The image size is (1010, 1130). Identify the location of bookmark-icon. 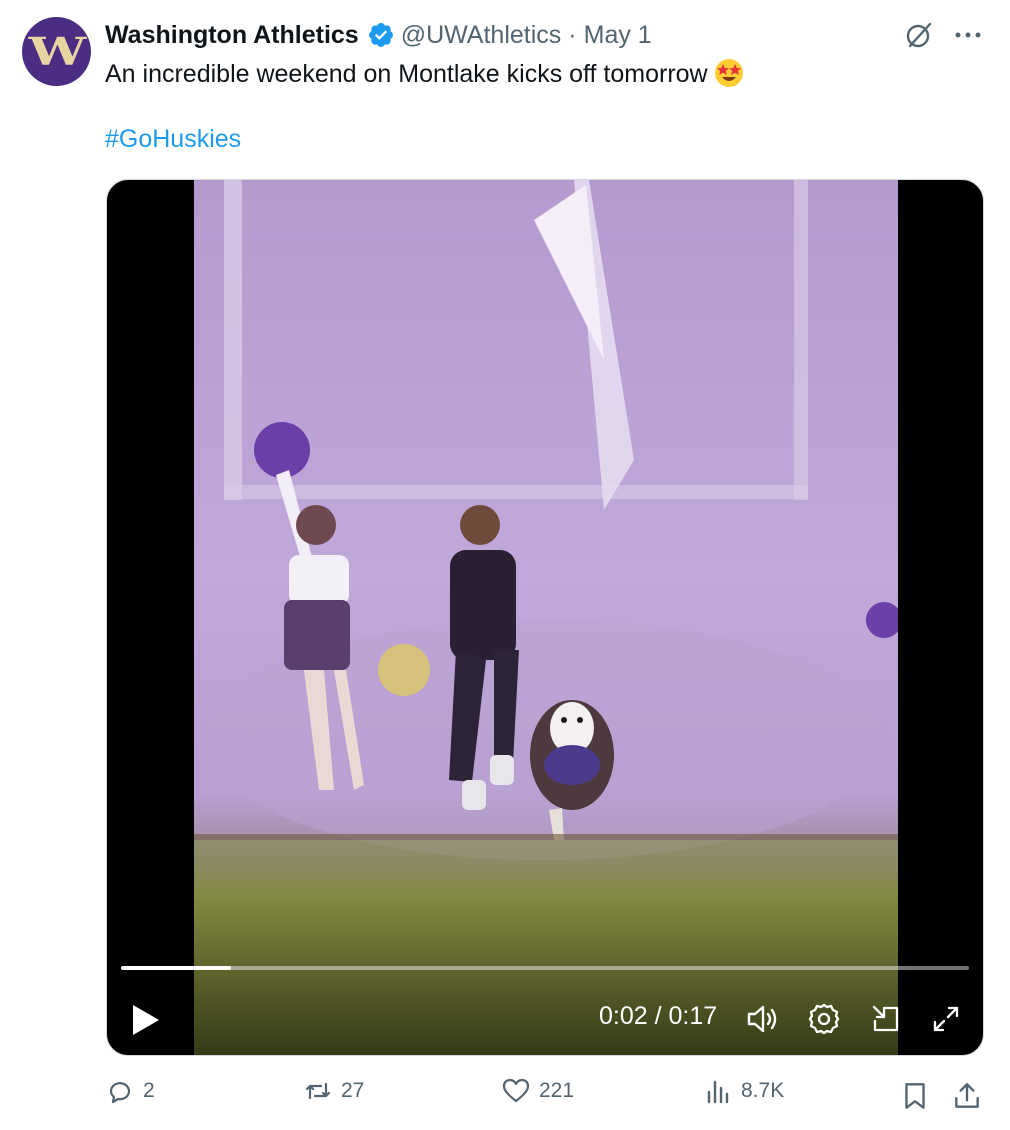
(915, 1096).